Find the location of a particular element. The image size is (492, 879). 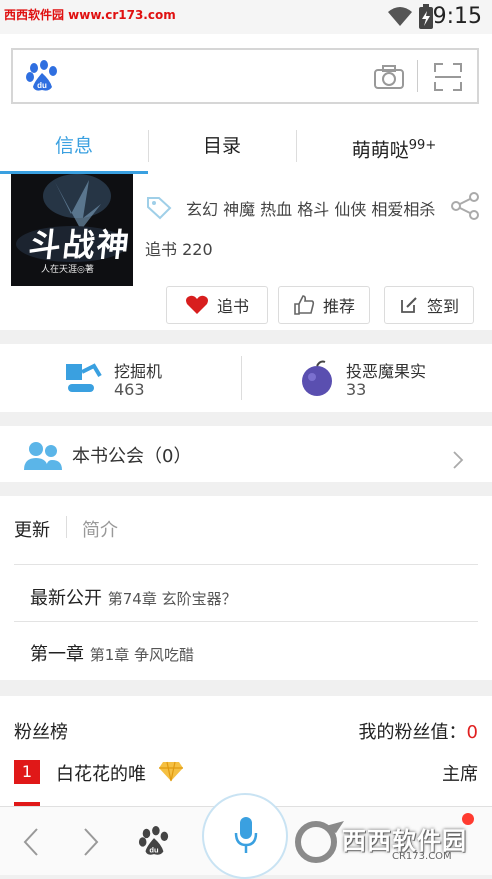

group-icon is located at coordinates (43, 456).